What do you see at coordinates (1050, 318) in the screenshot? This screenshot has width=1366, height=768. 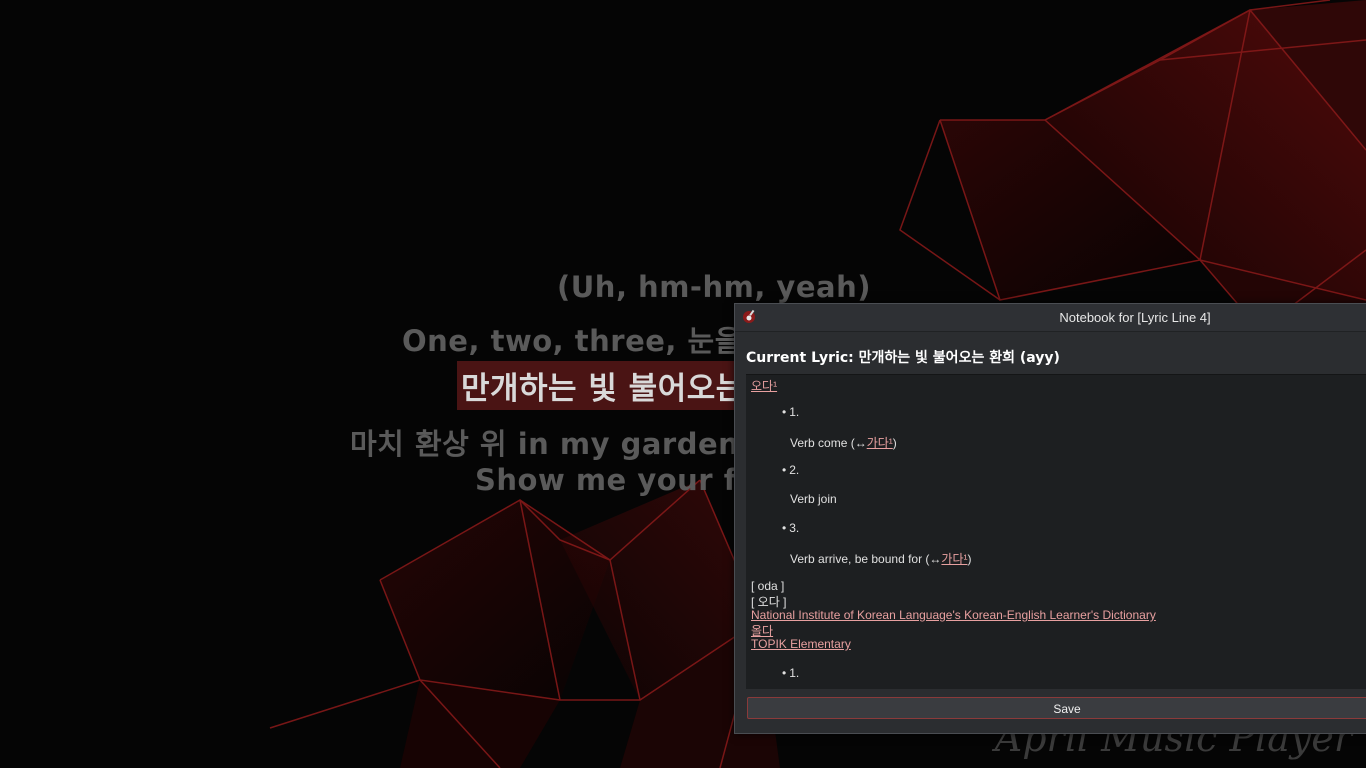 I see `notebook-titlebar: Notebook for [Lyric Line 4]` at bounding box center [1050, 318].